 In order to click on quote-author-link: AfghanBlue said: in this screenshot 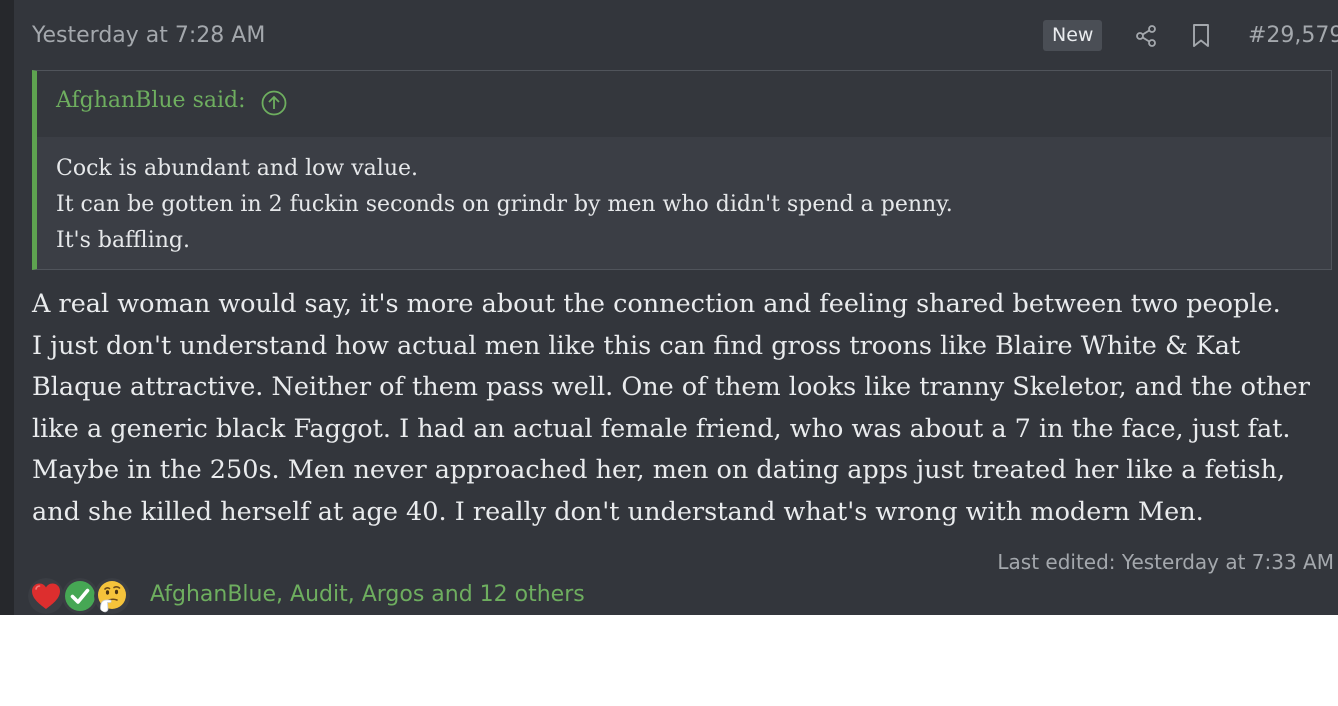, I will do `click(151, 100)`.